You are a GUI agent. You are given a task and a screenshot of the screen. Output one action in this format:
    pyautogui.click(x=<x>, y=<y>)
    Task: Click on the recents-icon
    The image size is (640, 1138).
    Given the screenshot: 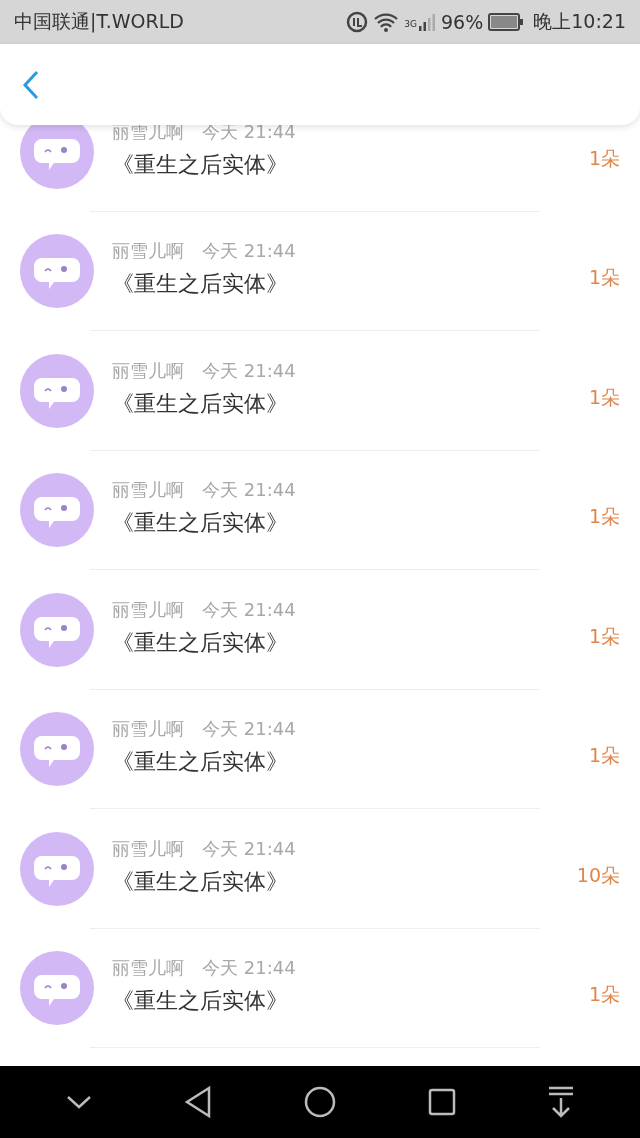 What is the action you would take?
    pyautogui.click(x=442, y=1102)
    